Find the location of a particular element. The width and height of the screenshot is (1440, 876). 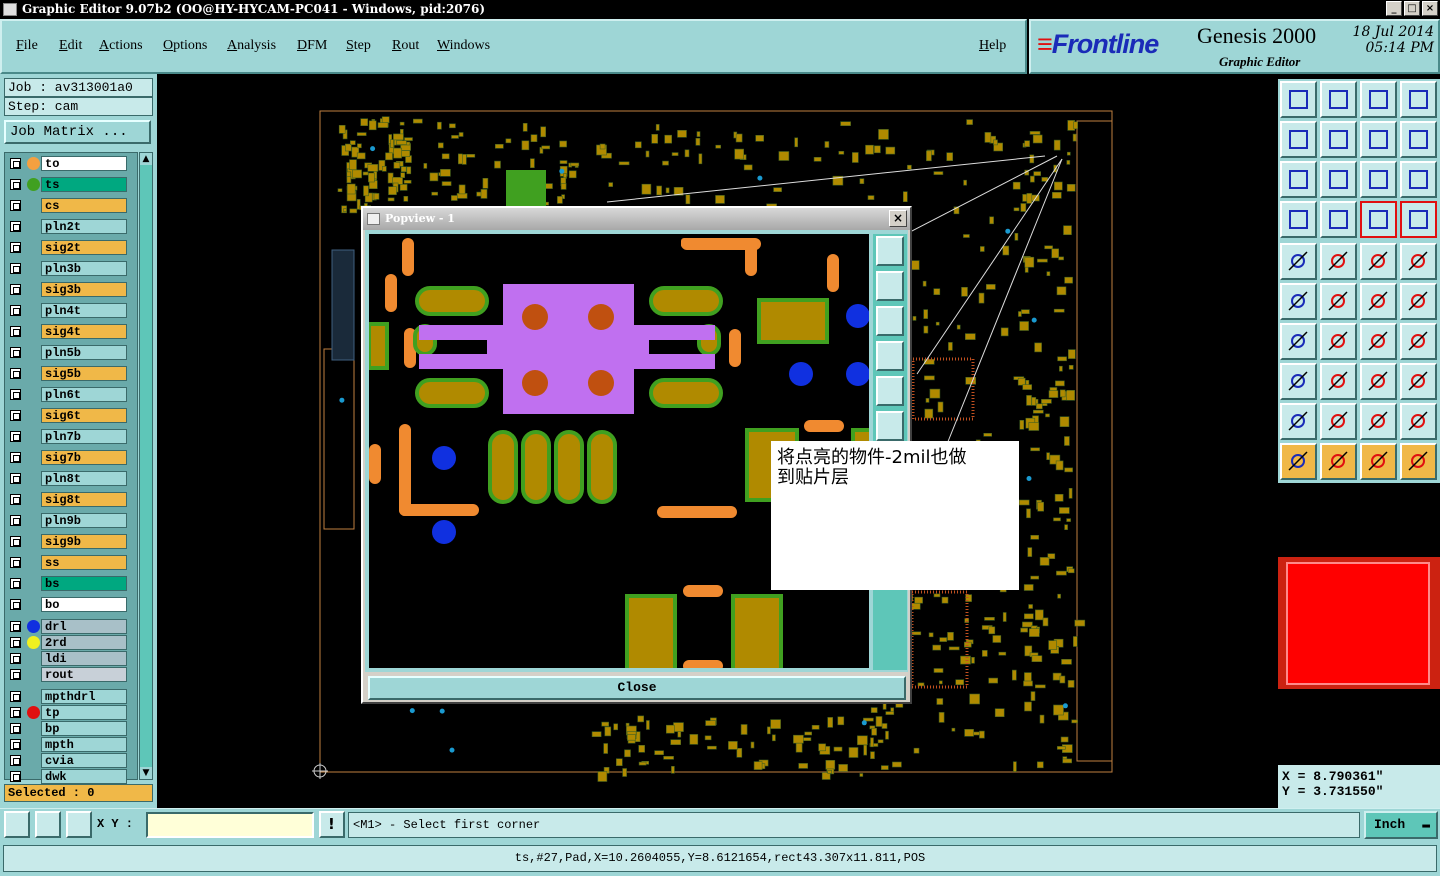

layer-row-bo: bo is located at coordinates (67, 604).